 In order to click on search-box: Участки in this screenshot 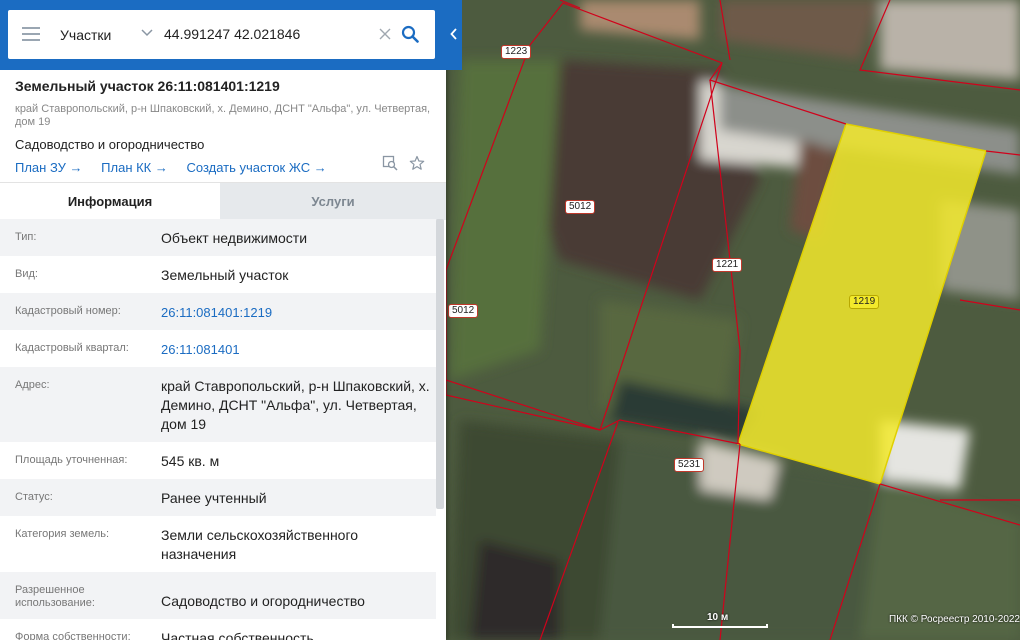, I will do `click(221, 34)`.